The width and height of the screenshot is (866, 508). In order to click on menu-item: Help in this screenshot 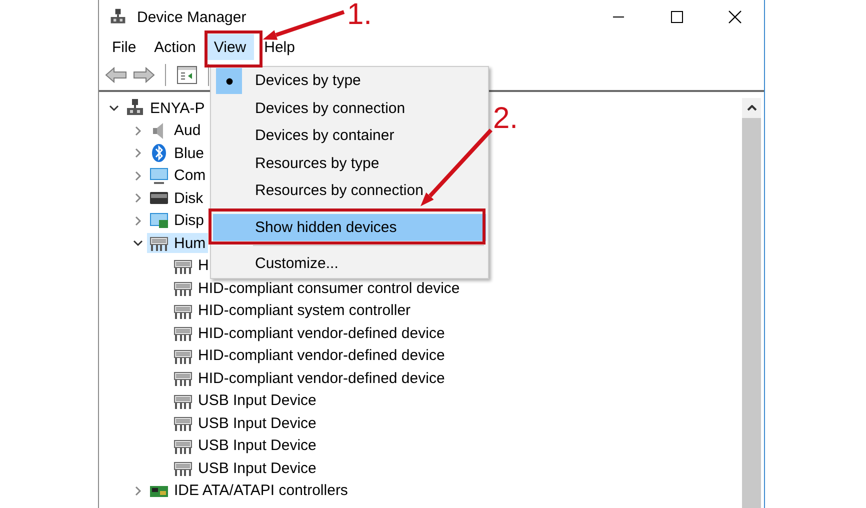, I will do `click(279, 47)`.